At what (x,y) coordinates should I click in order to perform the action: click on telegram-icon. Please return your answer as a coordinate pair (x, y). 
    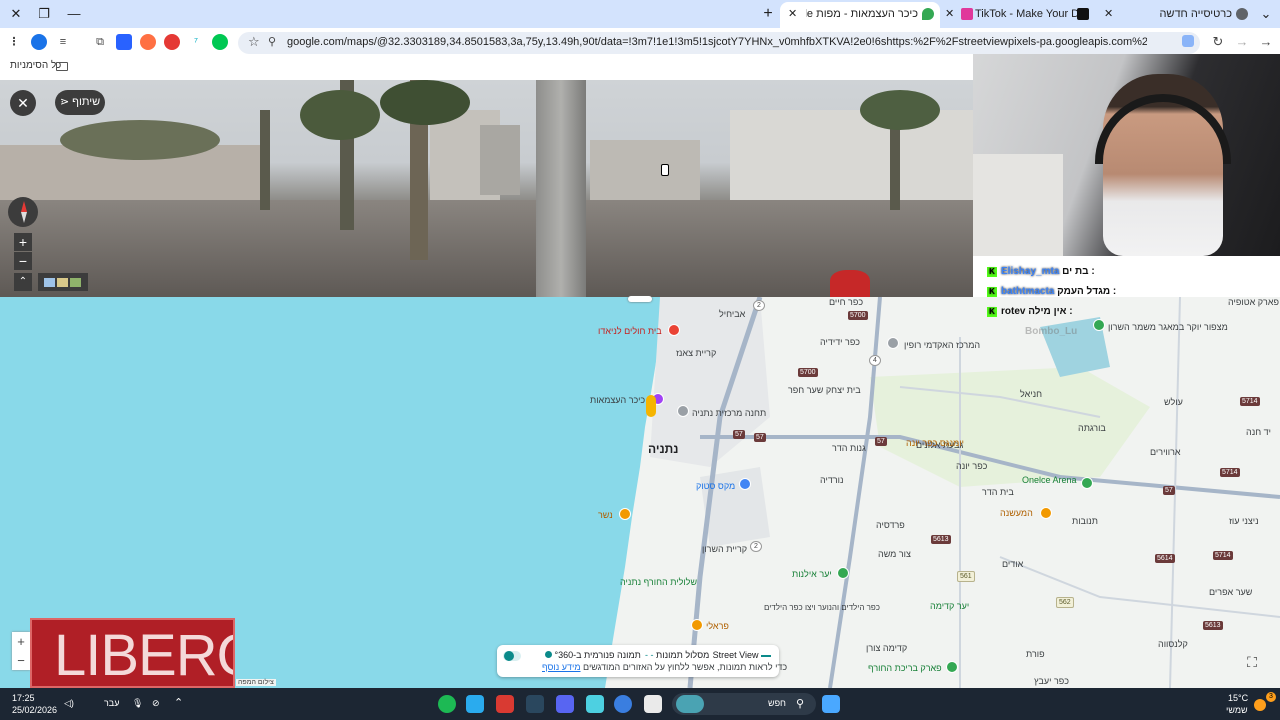
    Looking at the image, I should click on (475, 704).